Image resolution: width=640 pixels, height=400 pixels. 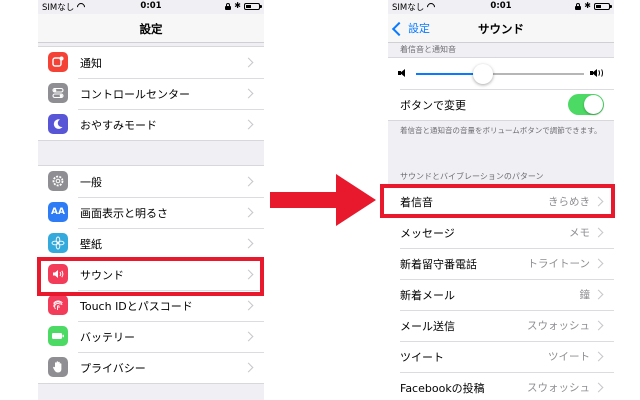 What do you see at coordinates (151, 181) in the screenshot?
I see `settings-item-general: 一般` at bounding box center [151, 181].